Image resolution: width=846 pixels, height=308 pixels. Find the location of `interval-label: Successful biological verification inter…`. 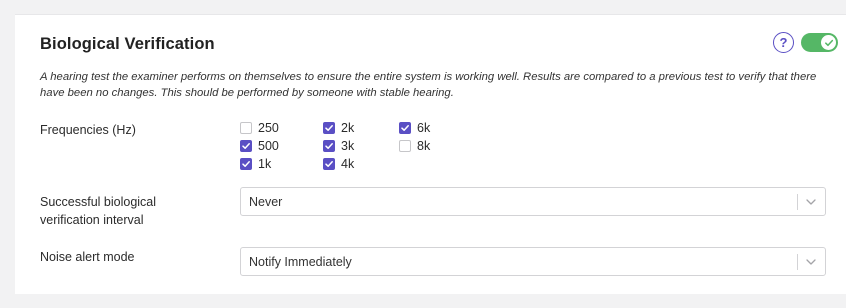

interval-label: Successful biological verification inter… is located at coordinates (98, 211).